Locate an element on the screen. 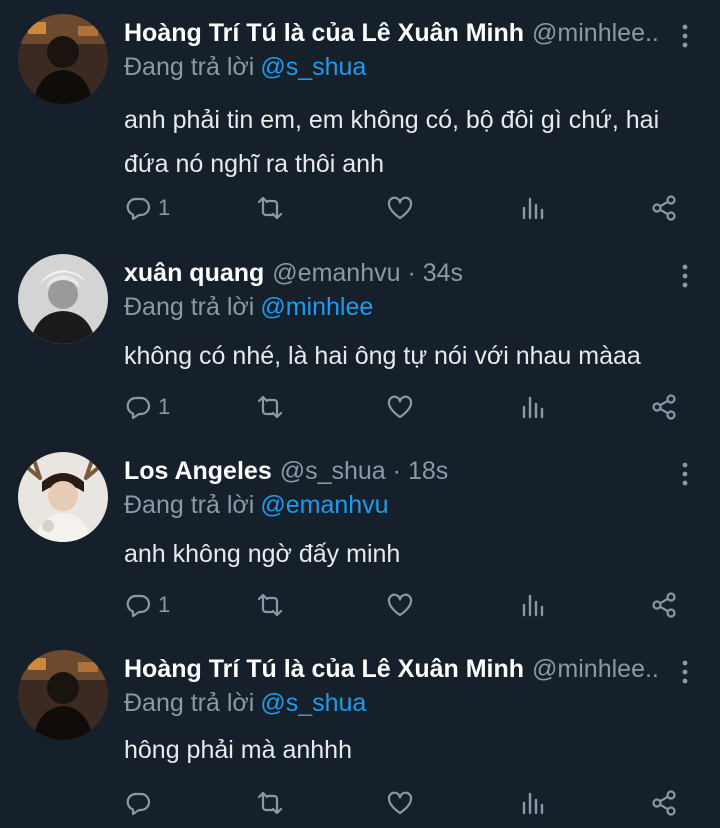 The height and width of the screenshot is (828, 720). tweet-header: Los Angeles @s_shua · 18s is located at coordinates (392, 471).